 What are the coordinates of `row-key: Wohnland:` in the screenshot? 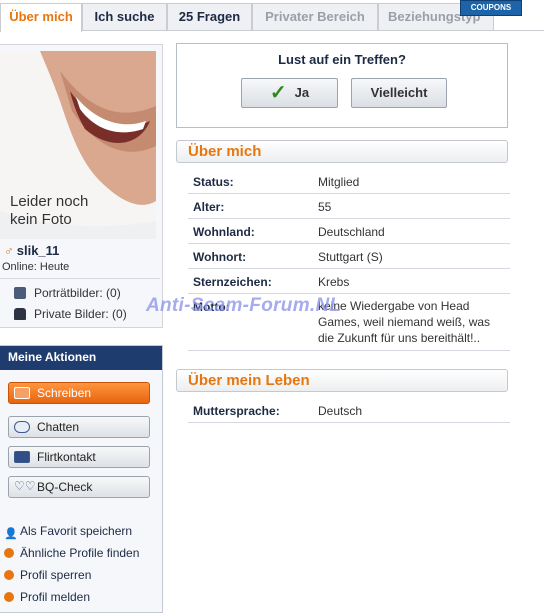 It's located at (224, 232).